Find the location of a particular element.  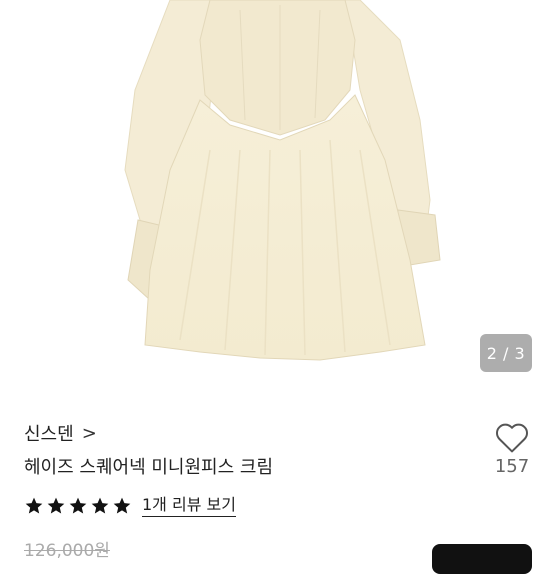

brand-link: 신스덴 > is located at coordinates (60, 433).